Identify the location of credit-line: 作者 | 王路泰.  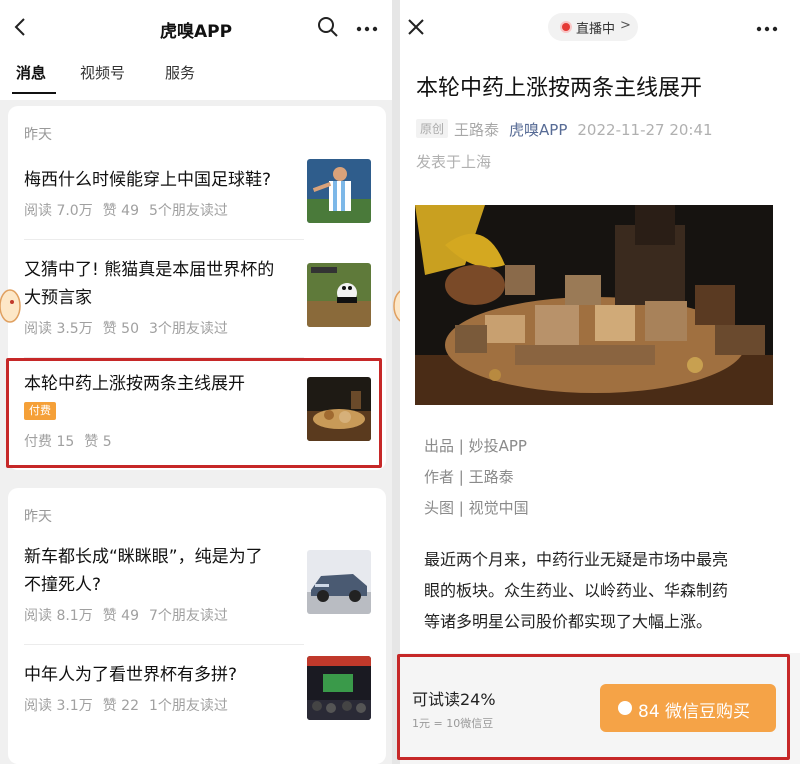
(469, 477).